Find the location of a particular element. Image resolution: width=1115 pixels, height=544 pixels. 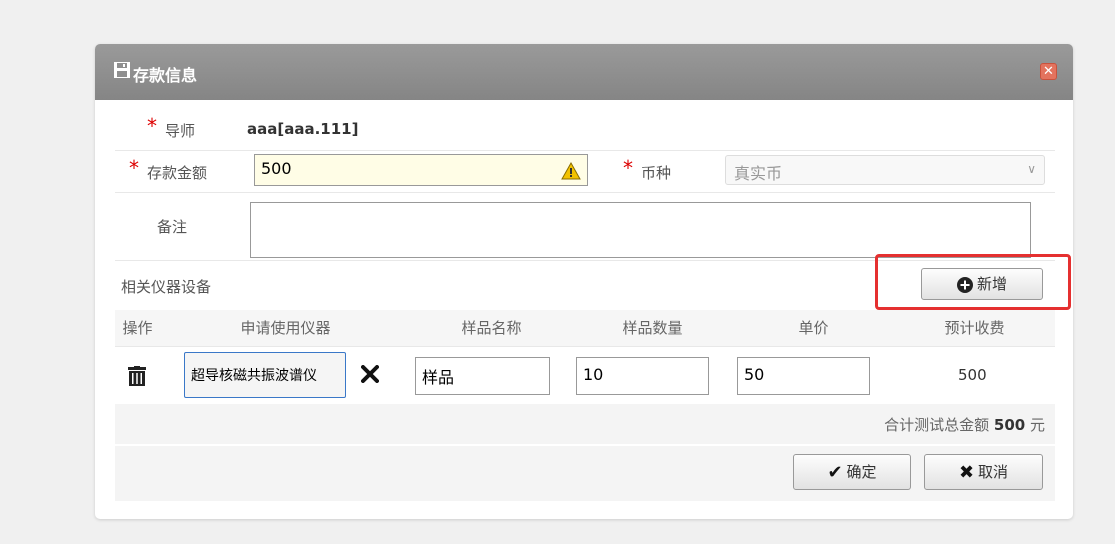

total-prefix: 合计测试总金额 is located at coordinates (937, 425).